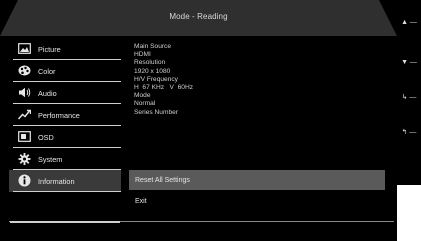 Image resolution: width=421 pixels, height=241 pixels. What do you see at coordinates (141, 201) in the screenshot?
I see `exit-label: Exit` at bounding box center [141, 201].